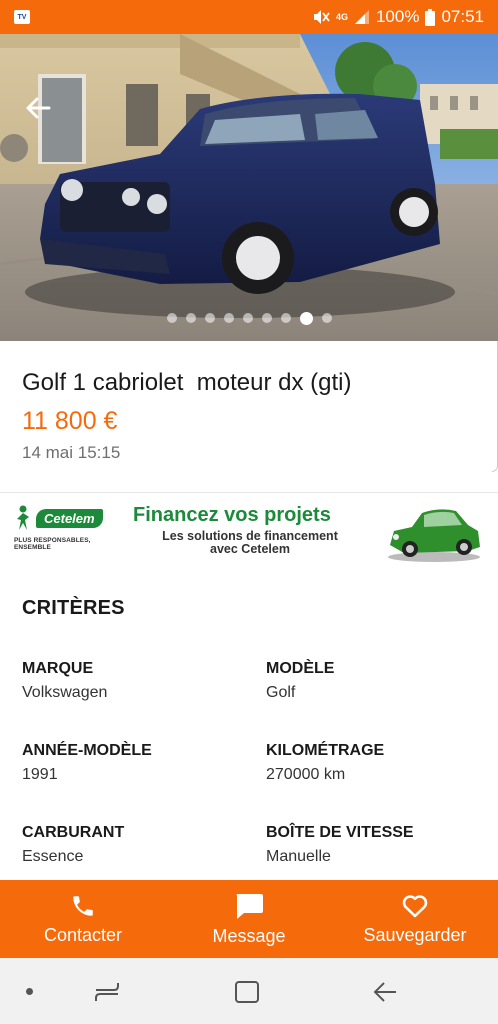 This screenshot has width=498, height=1024. What do you see at coordinates (434, 535) in the screenshot?
I see `ad-car-image` at bounding box center [434, 535].